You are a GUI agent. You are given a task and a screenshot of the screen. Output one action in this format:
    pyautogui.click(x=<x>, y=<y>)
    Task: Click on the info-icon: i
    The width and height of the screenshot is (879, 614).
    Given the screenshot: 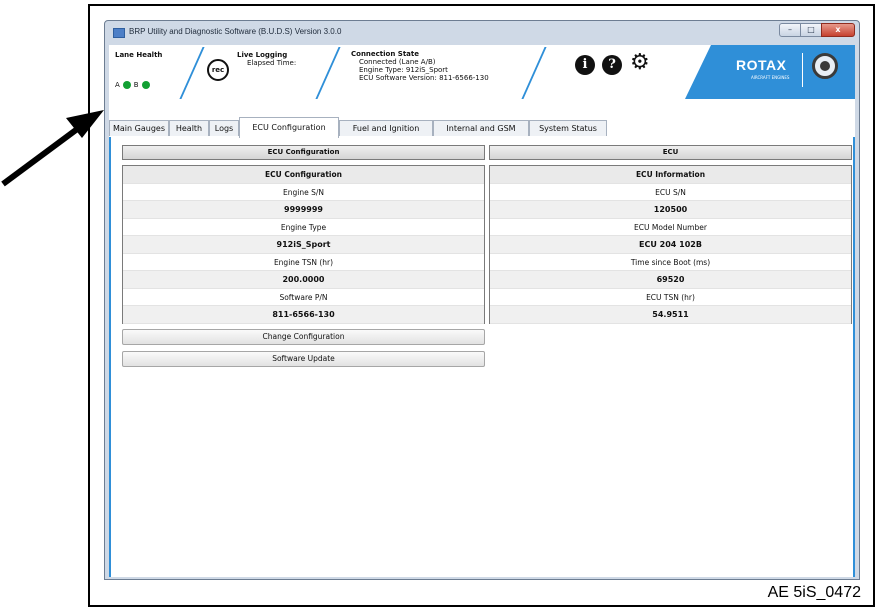 What is the action you would take?
    pyautogui.click(x=585, y=65)
    